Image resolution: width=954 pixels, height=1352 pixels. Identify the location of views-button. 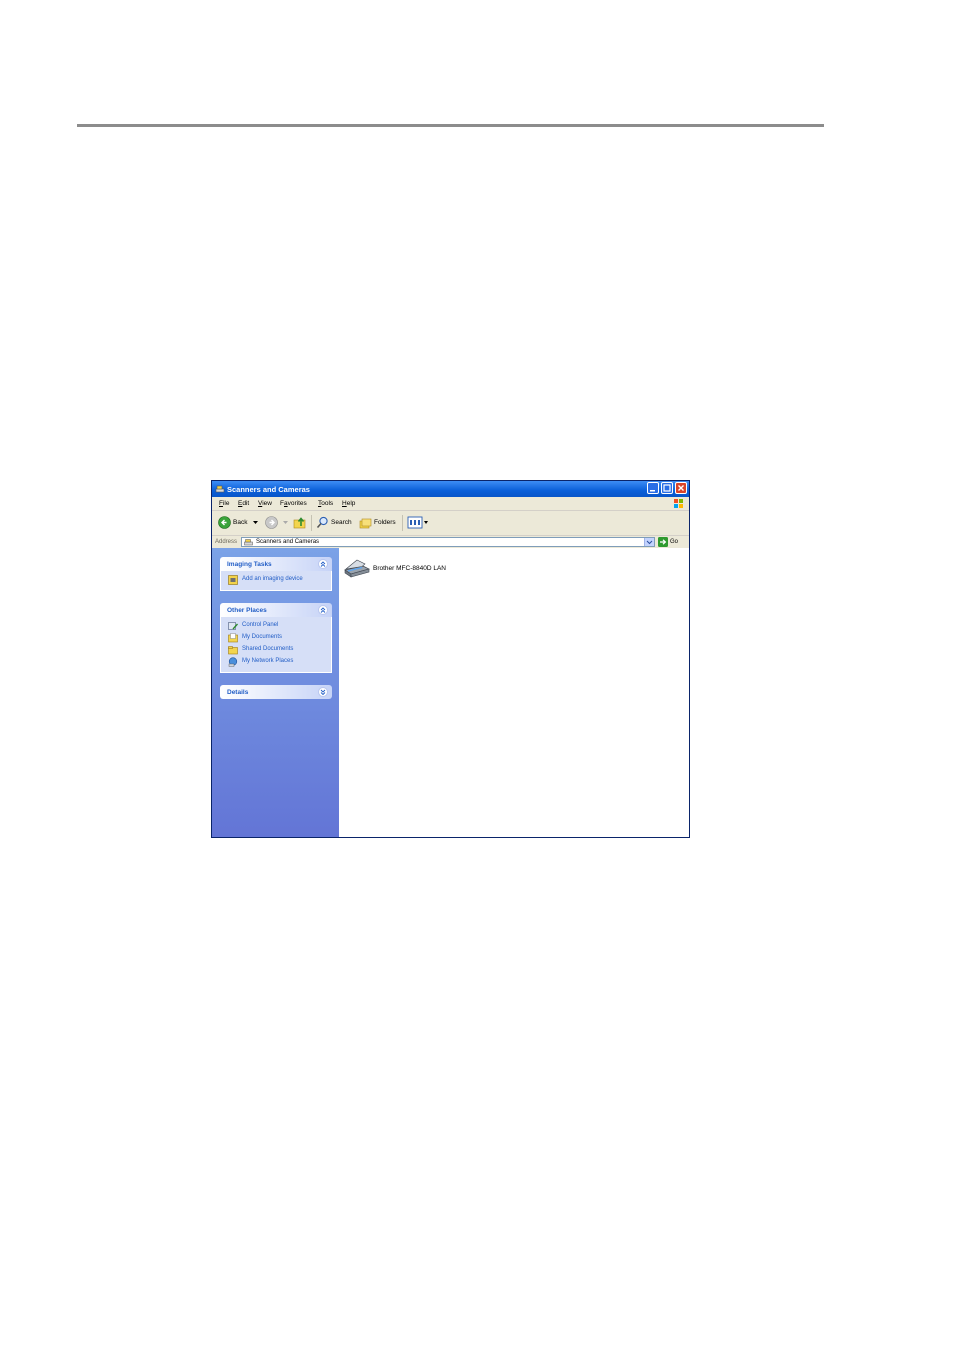
(418, 522).